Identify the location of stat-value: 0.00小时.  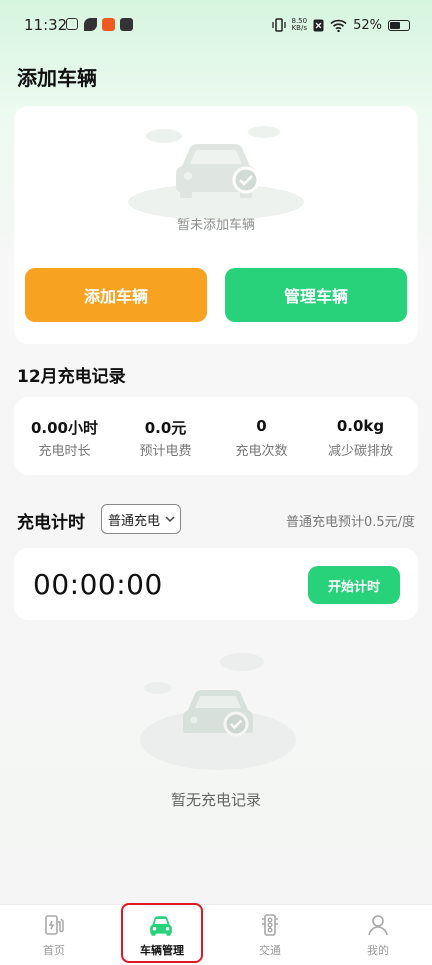
(64, 428).